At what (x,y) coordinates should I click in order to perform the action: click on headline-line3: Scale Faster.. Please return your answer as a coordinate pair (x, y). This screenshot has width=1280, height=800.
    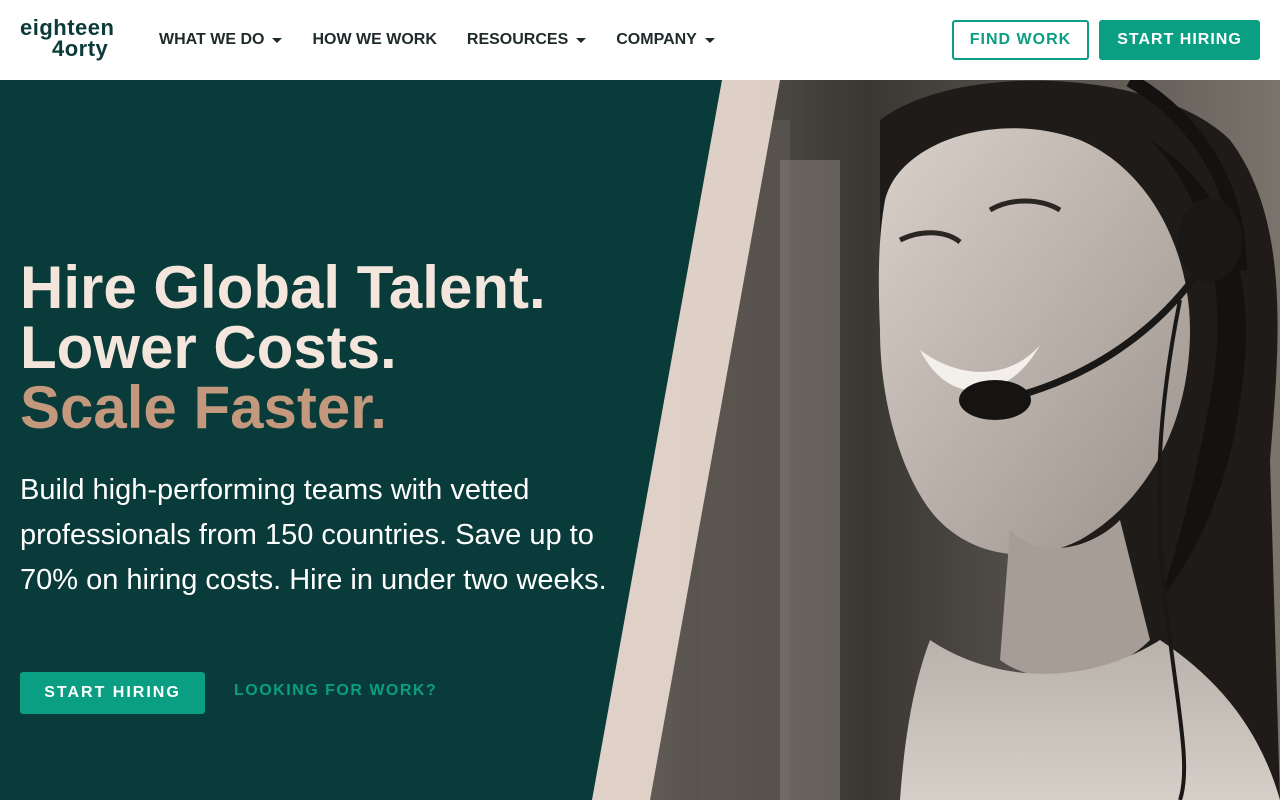
    Looking at the image, I should click on (203, 407).